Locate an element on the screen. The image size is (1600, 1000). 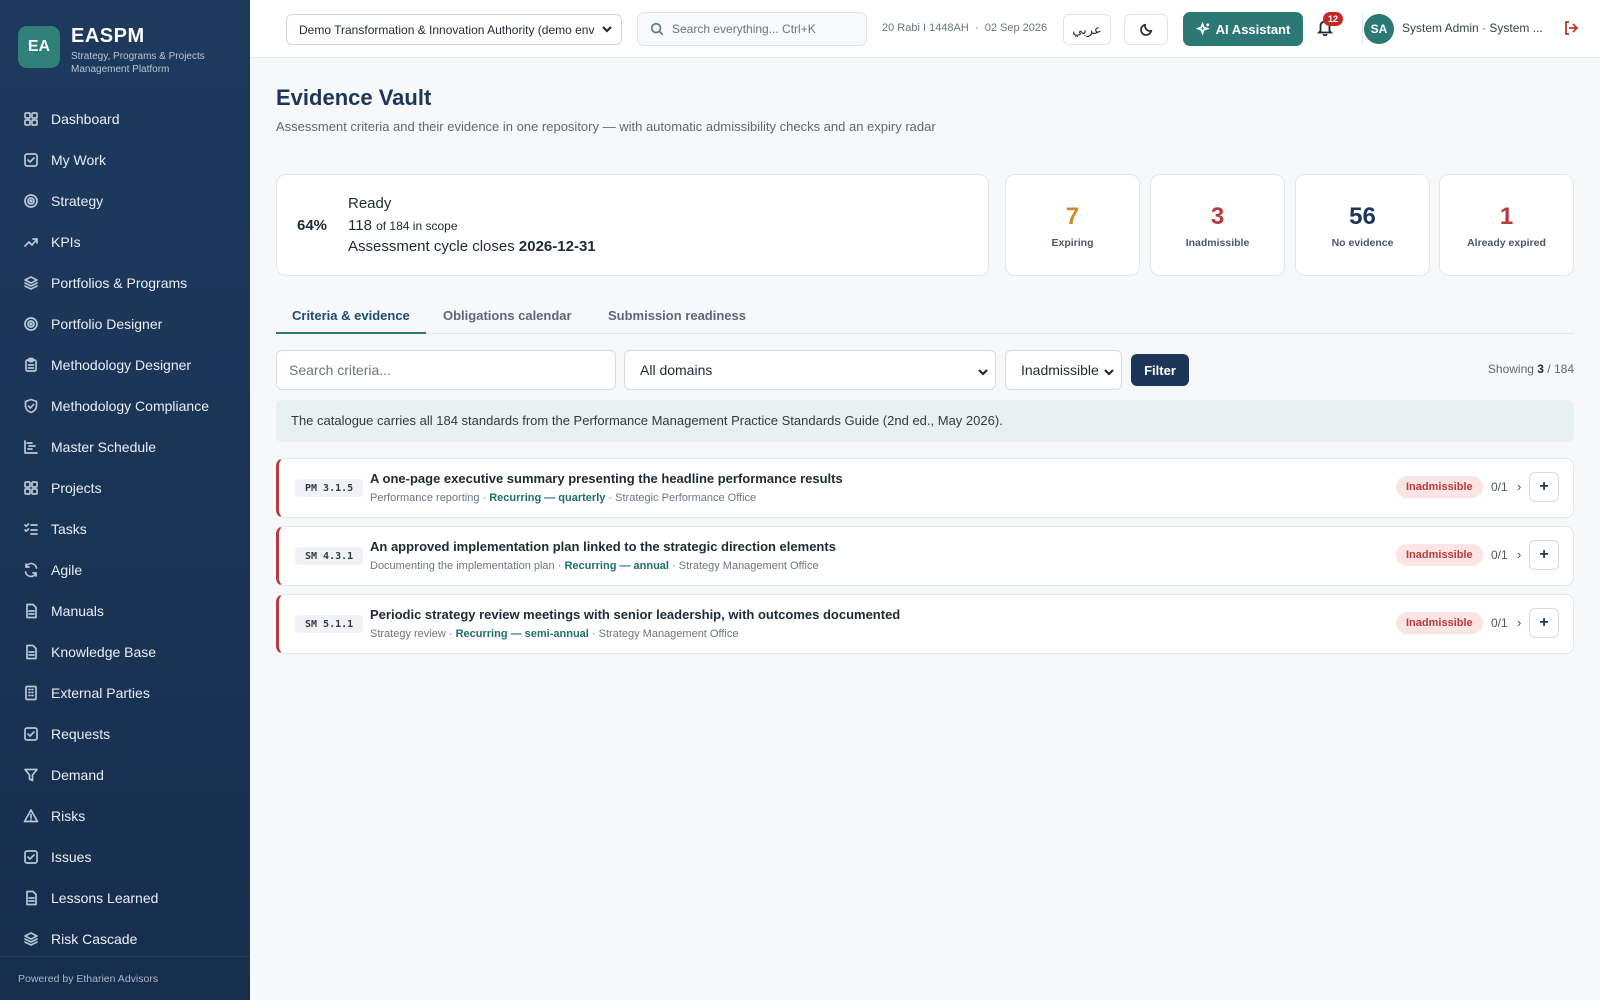
criteria-recurrence: Recurring — quarterly is located at coordinates (547, 498).